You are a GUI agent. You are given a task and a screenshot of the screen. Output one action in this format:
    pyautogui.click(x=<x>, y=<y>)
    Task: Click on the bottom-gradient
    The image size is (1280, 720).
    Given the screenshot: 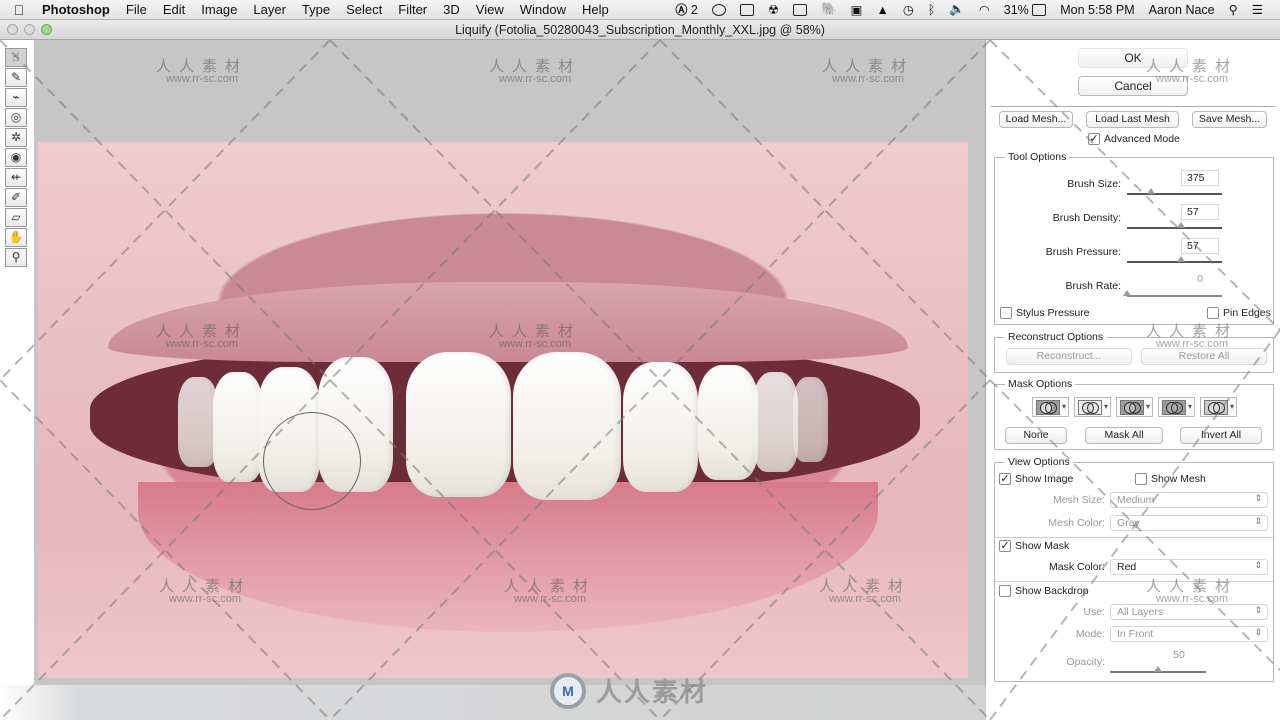 What is the action you would take?
    pyautogui.click(x=493, y=702)
    